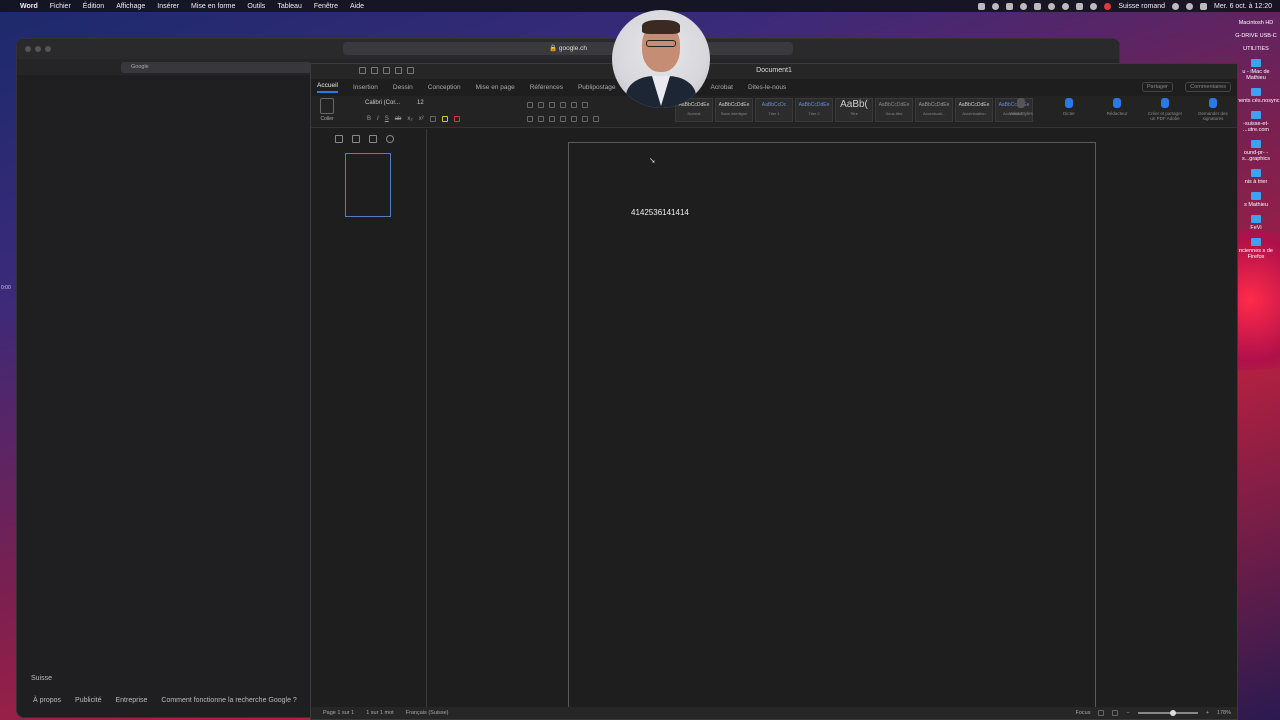 The height and width of the screenshot is (720, 1280). I want to click on word-count: 1 sur 1 mot, so click(380, 713).